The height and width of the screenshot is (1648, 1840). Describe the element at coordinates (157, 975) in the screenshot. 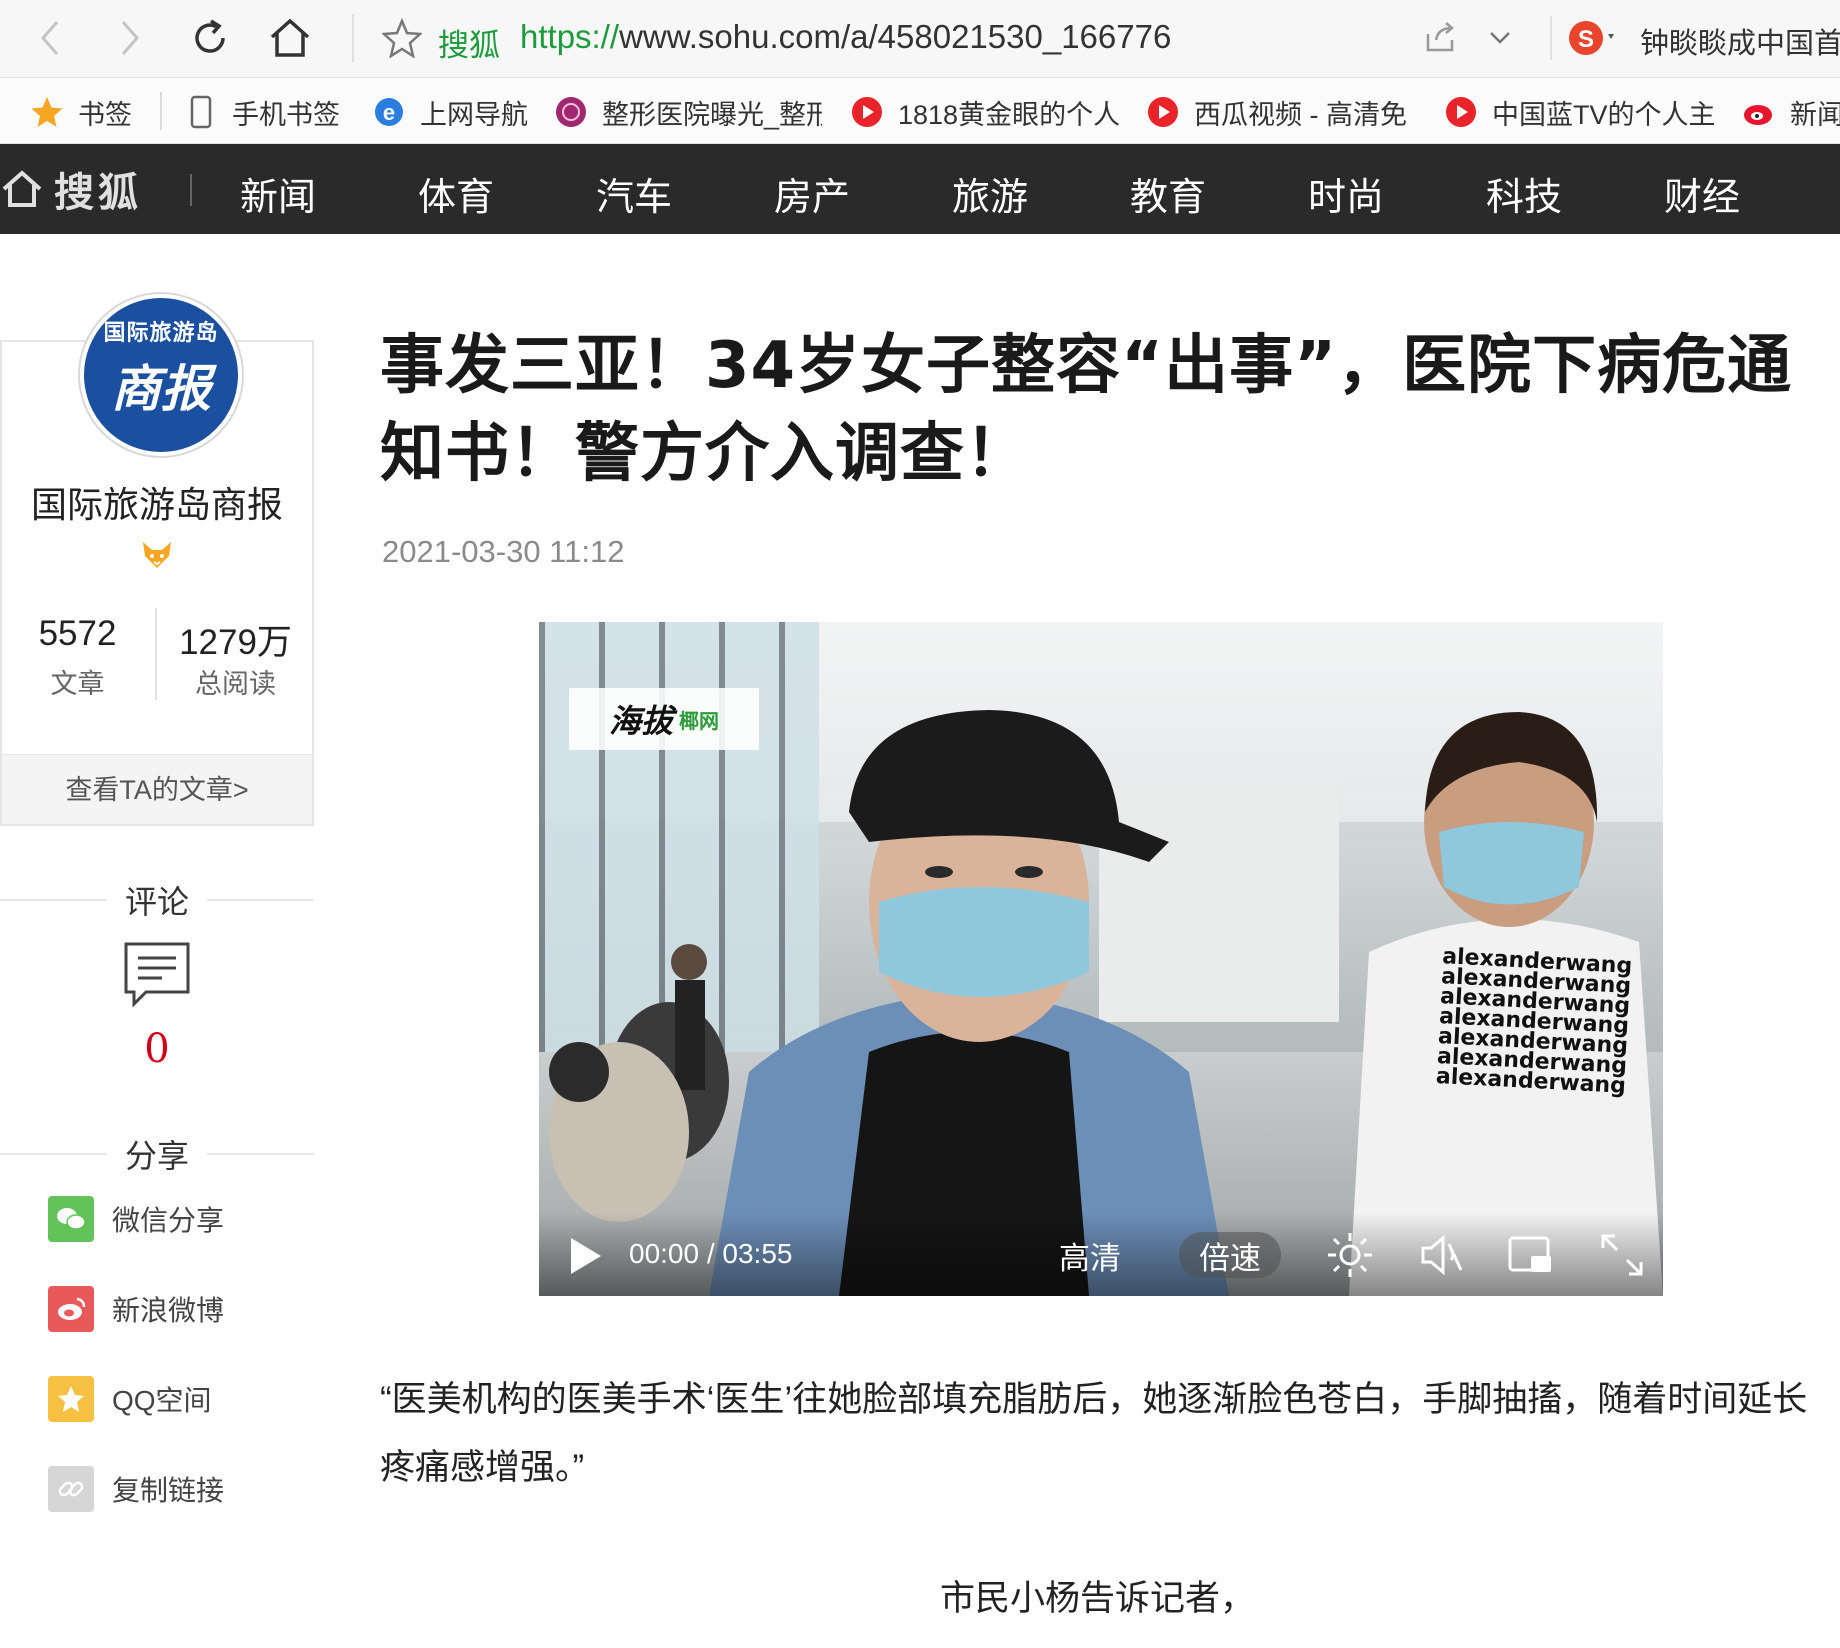

I see `comment-icon` at that location.